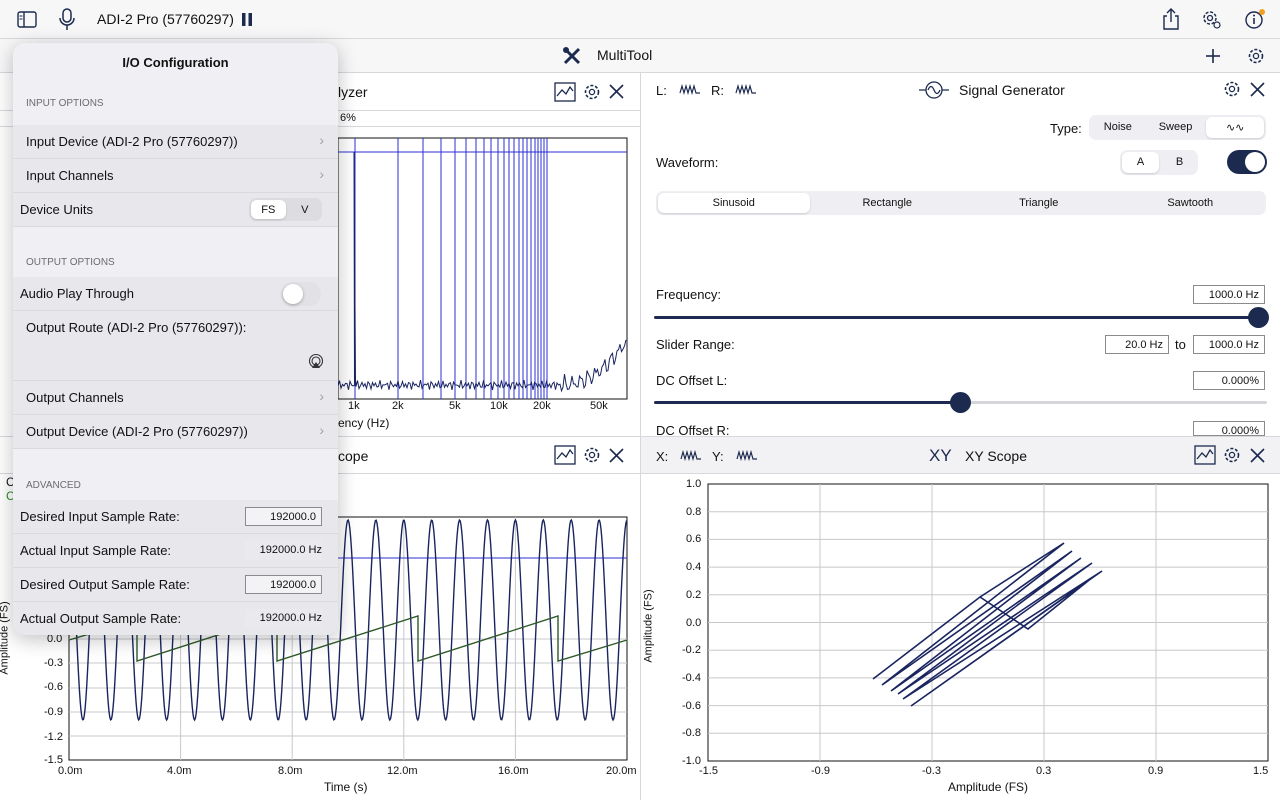 This screenshot has height=800, width=1280. I want to click on actual-input-rate-row: Actual Input Sample Rate: 192000.0 Hz, so click(175, 551).